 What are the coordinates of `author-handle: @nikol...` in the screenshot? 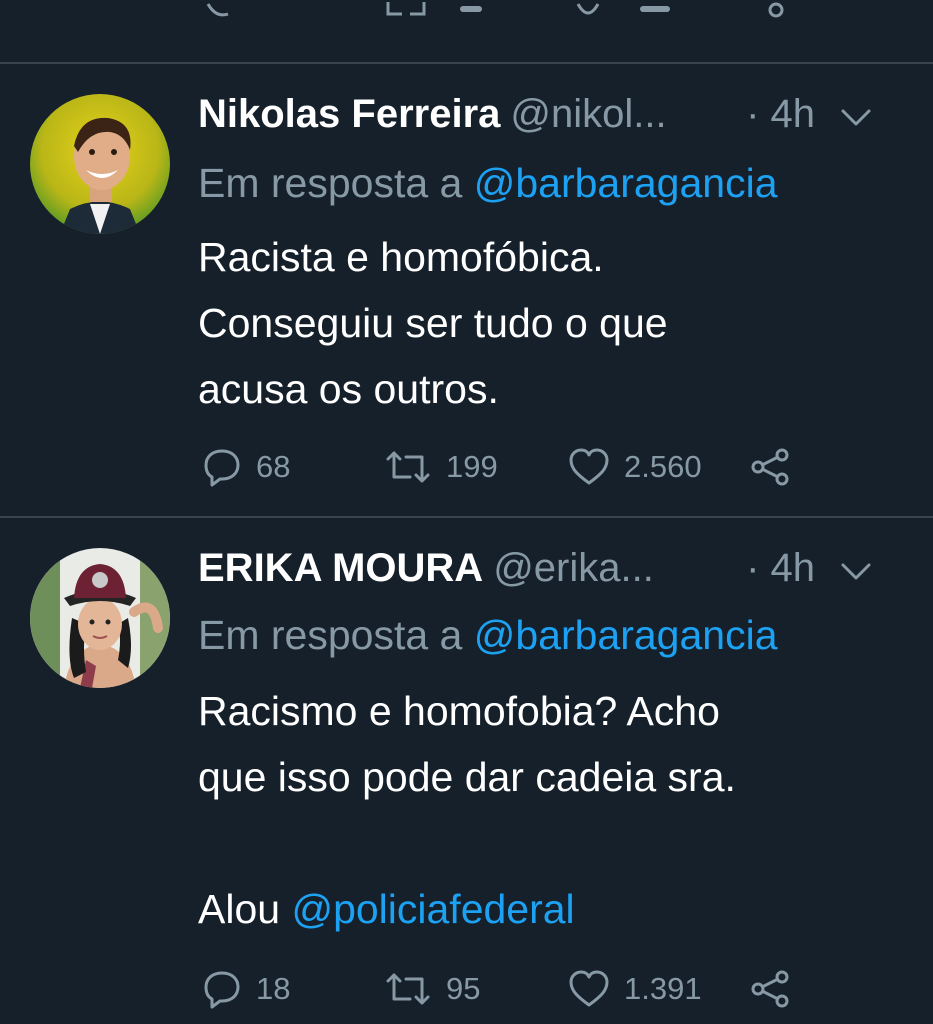 It's located at (588, 114).